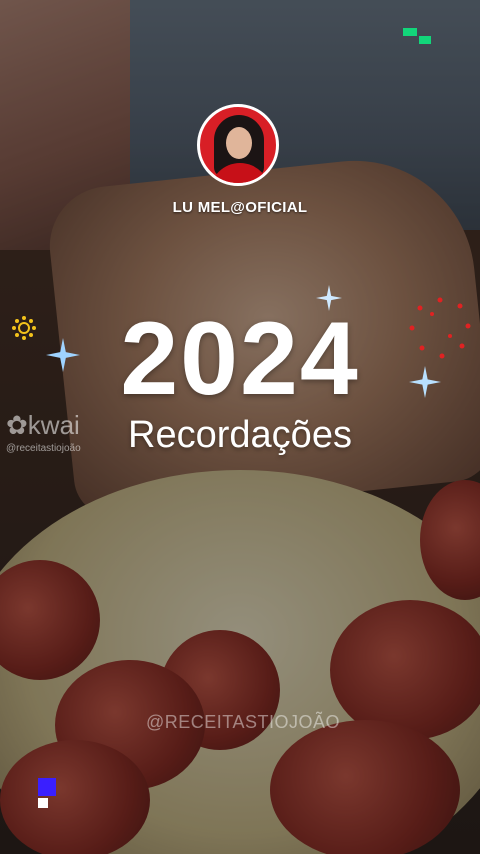 The width and height of the screenshot is (480, 854). Describe the element at coordinates (243, 722) in the screenshot. I see `bottom-watermark: @RECEITASTIOJOÃO` at that location.